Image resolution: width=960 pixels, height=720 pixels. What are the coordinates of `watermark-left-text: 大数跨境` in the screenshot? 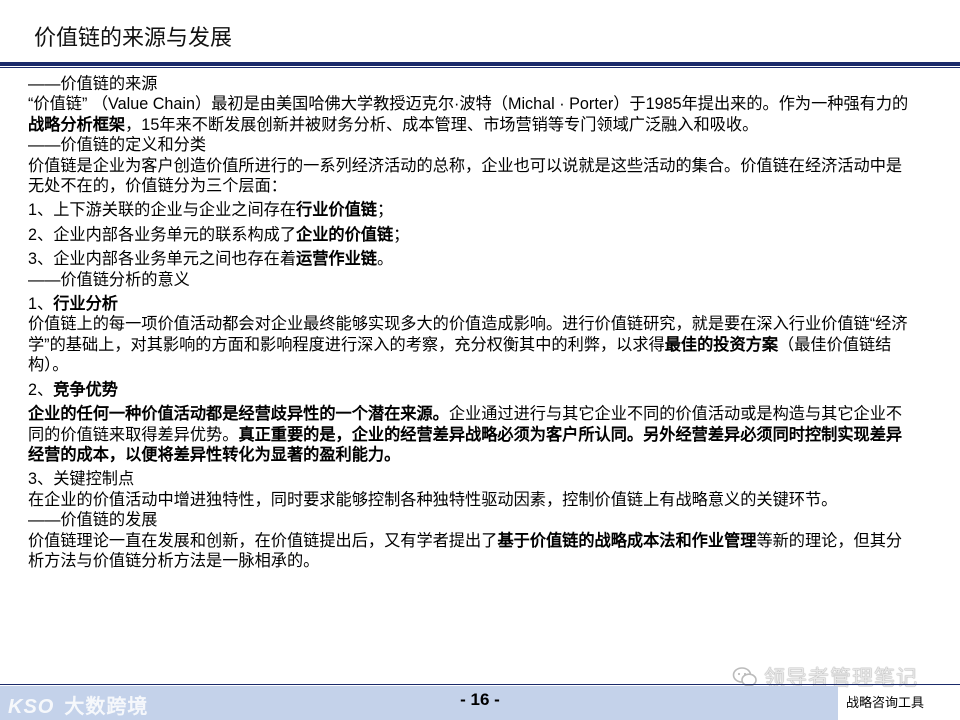 It's located at (106, 707).